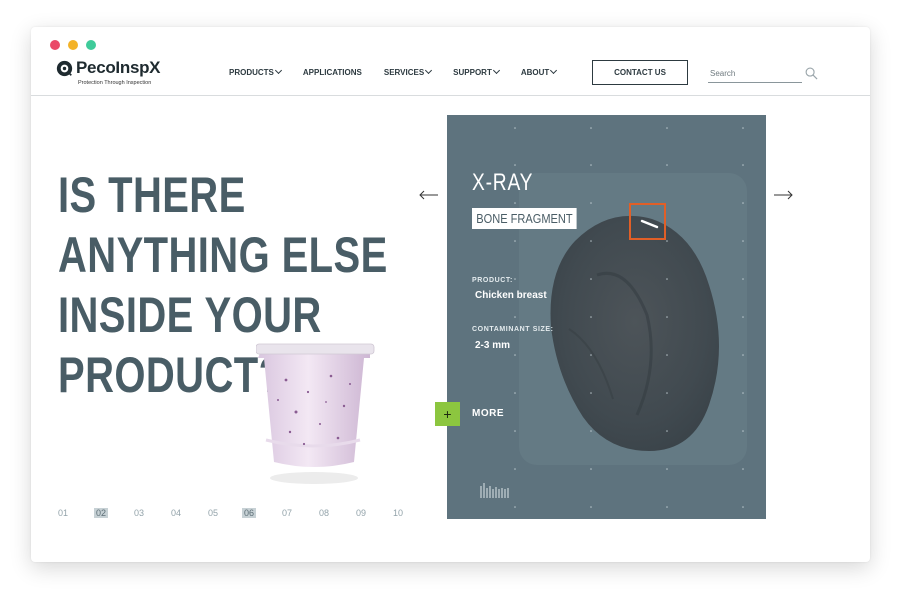 This screenshot has height=598, width=901. Describe the element at coordinates (494, 490) in the screenshot. I see `barcode-icon` at that location.